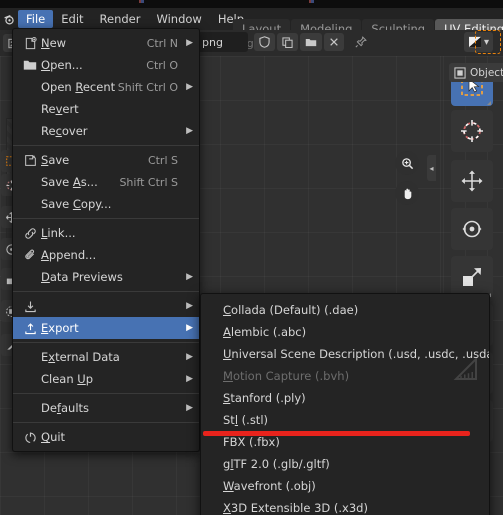 The height and width of the screenshot is (515, 503). Describe the element at coordinates (64, 131) in the screenshot. I see `menu-item-recover-label: Recover` at that location.